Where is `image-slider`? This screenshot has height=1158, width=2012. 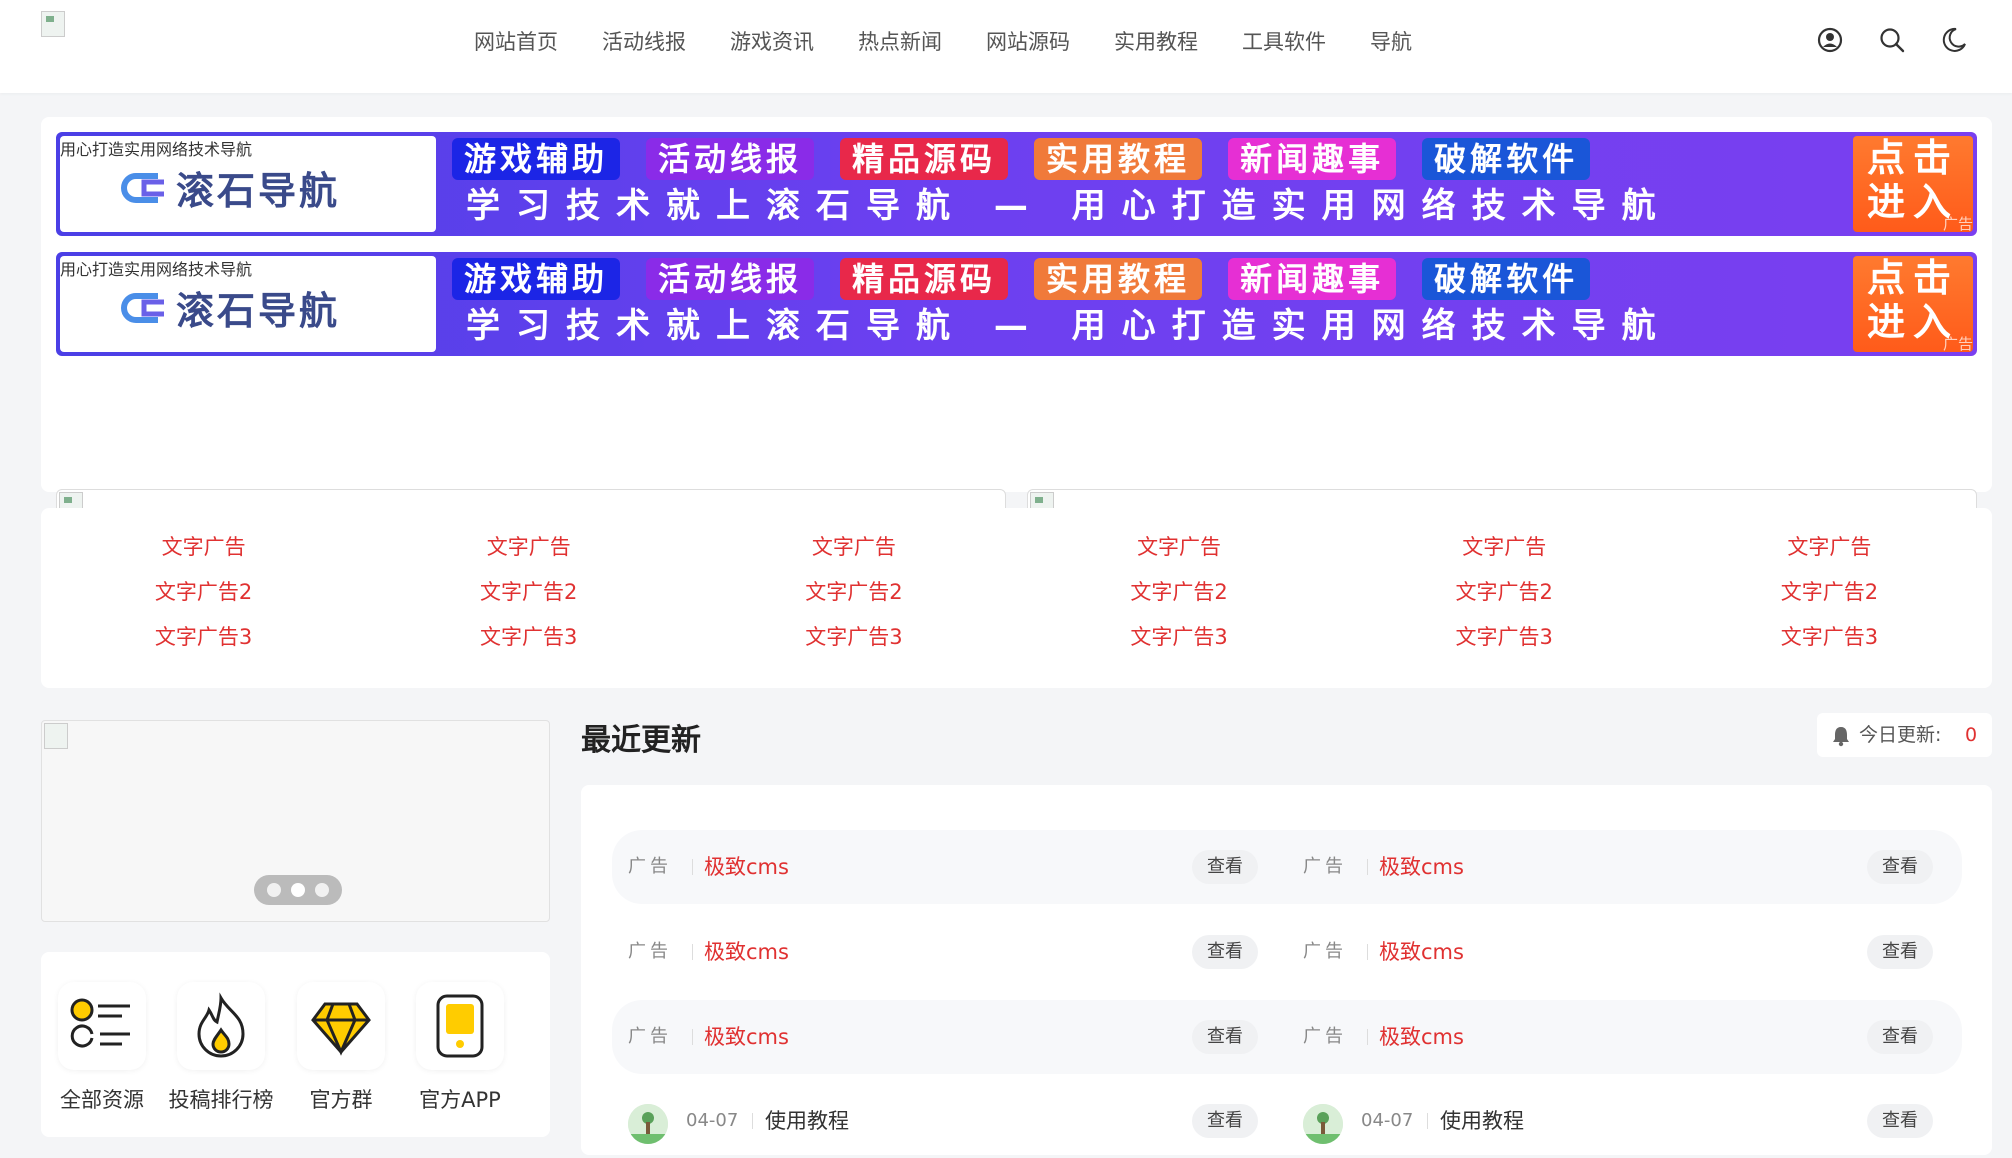 image-slider is located at coordinates (295, 821).